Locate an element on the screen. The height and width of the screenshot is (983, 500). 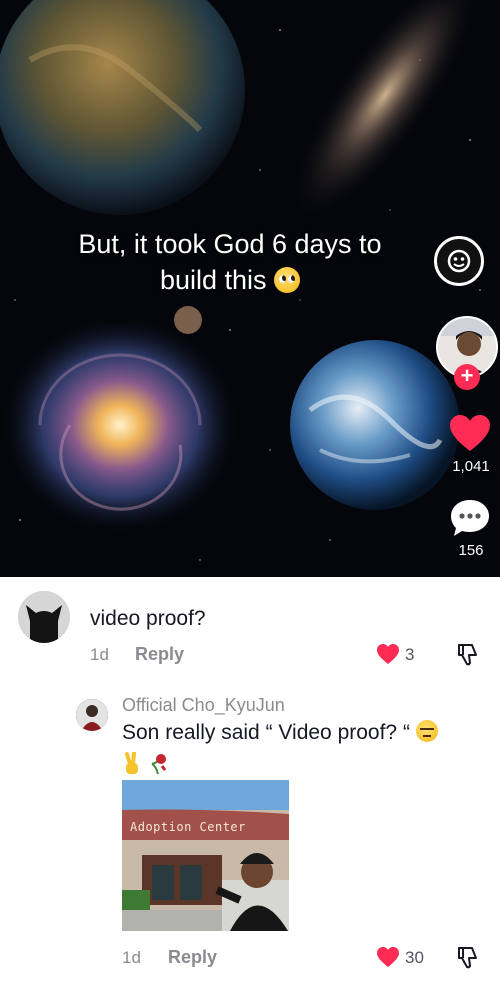
comment-icon is located at coordinates (470, 518).